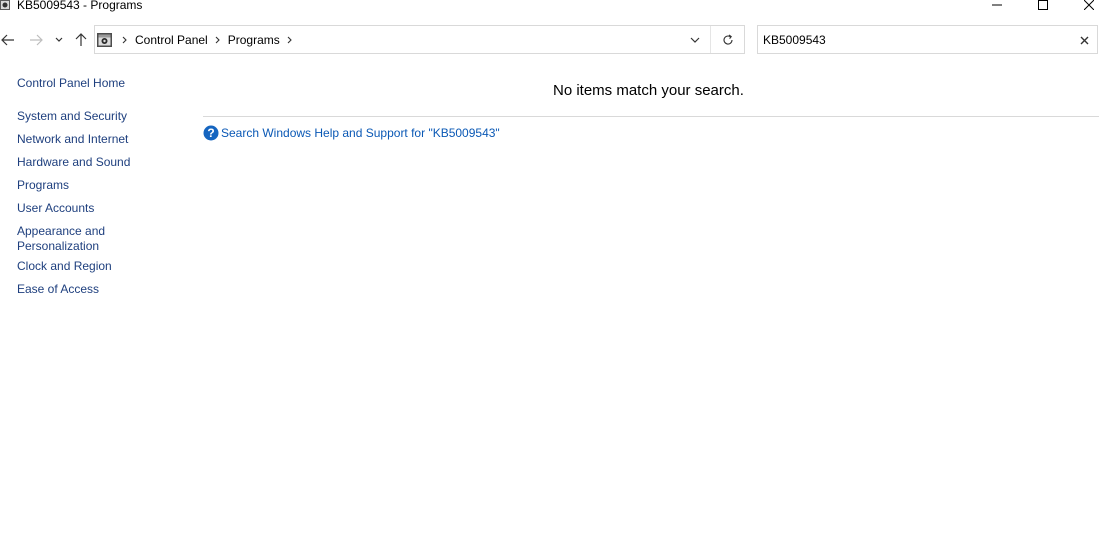  I want to click on sidebar-item-ease-of-access: Ease of Access, so click(58, 289).